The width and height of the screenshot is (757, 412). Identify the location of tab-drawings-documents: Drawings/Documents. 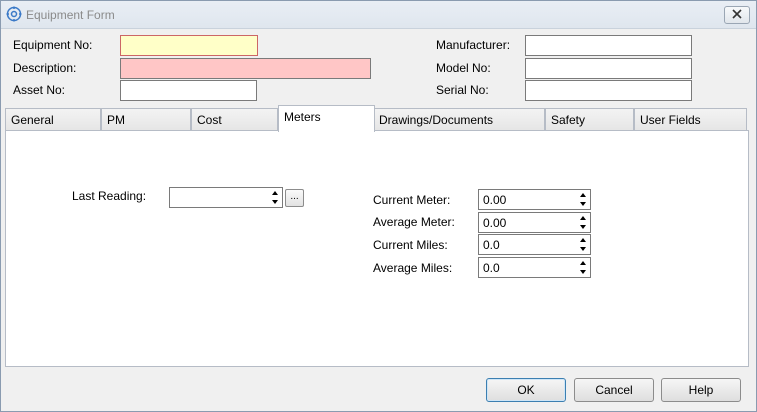
(459, 119).